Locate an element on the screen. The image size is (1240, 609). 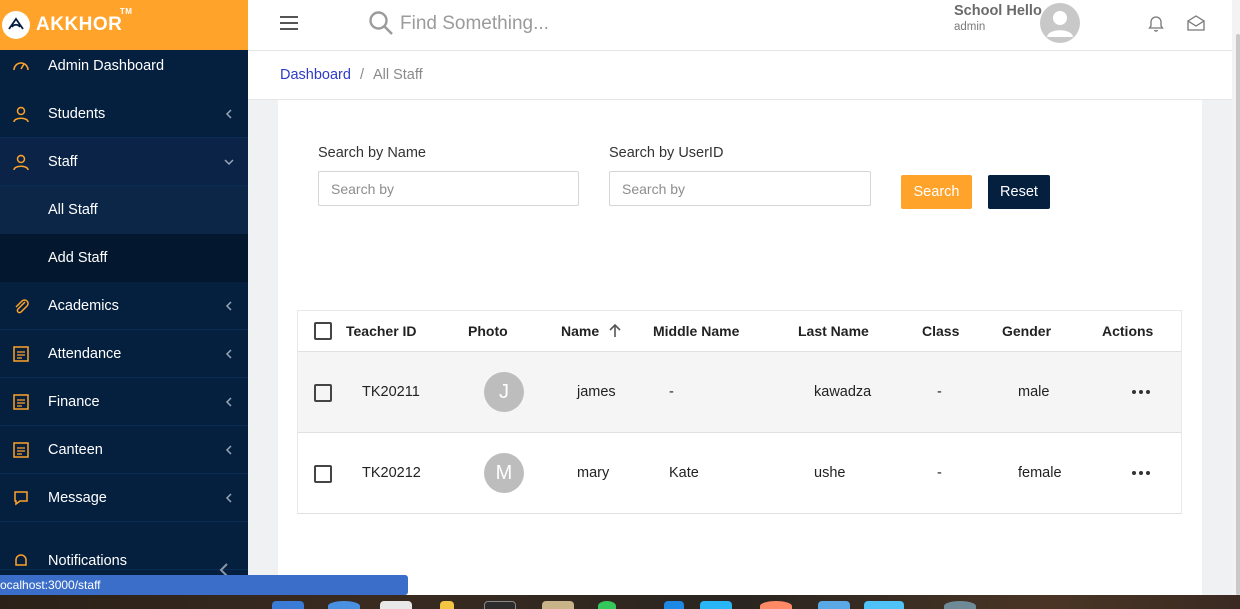
user-name: School Hello is located at coordinates (998, 11).